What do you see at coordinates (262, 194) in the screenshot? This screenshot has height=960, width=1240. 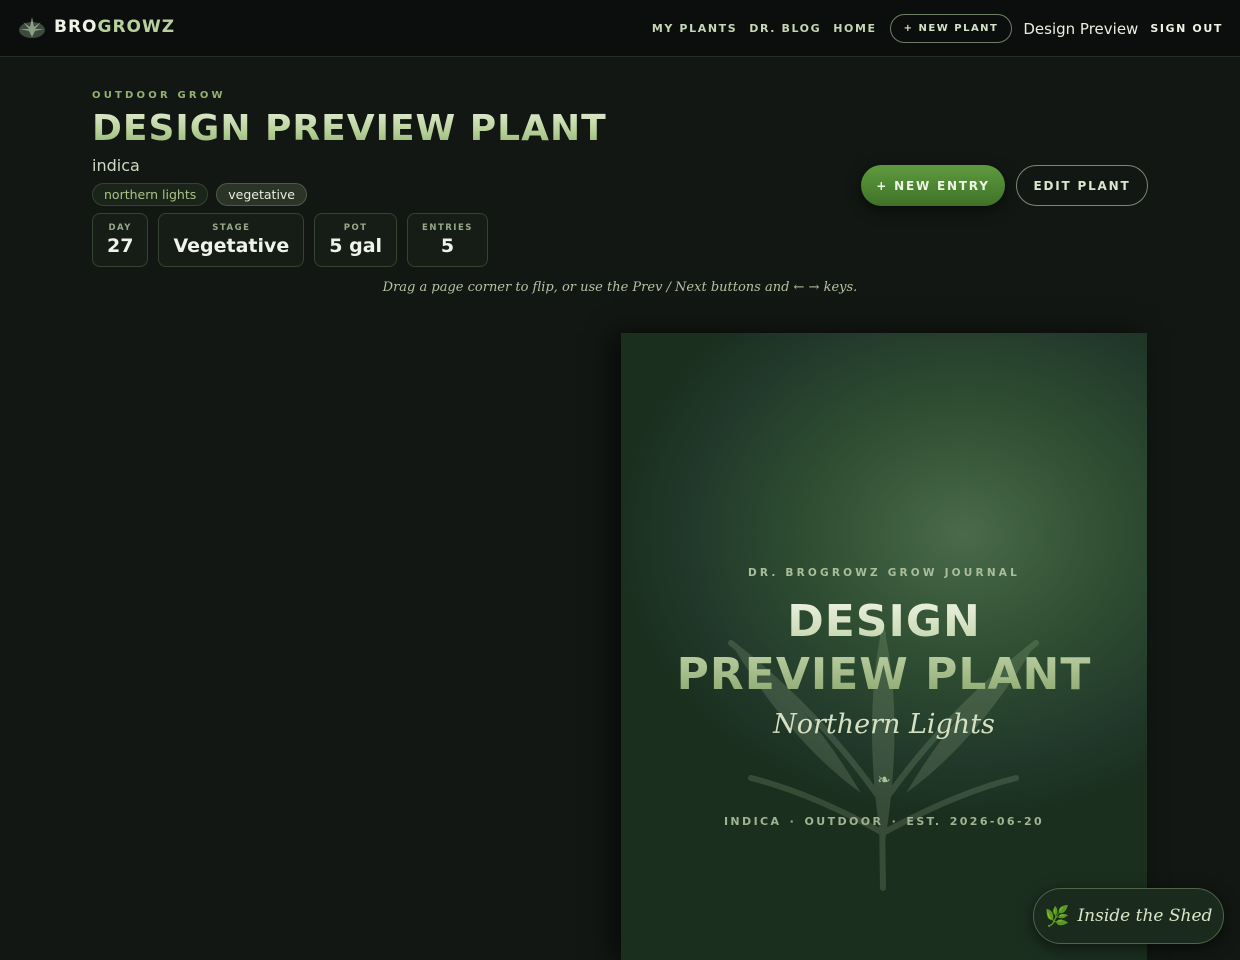 I see `tag-stage: vegetative` at bounding box center [262, 194].